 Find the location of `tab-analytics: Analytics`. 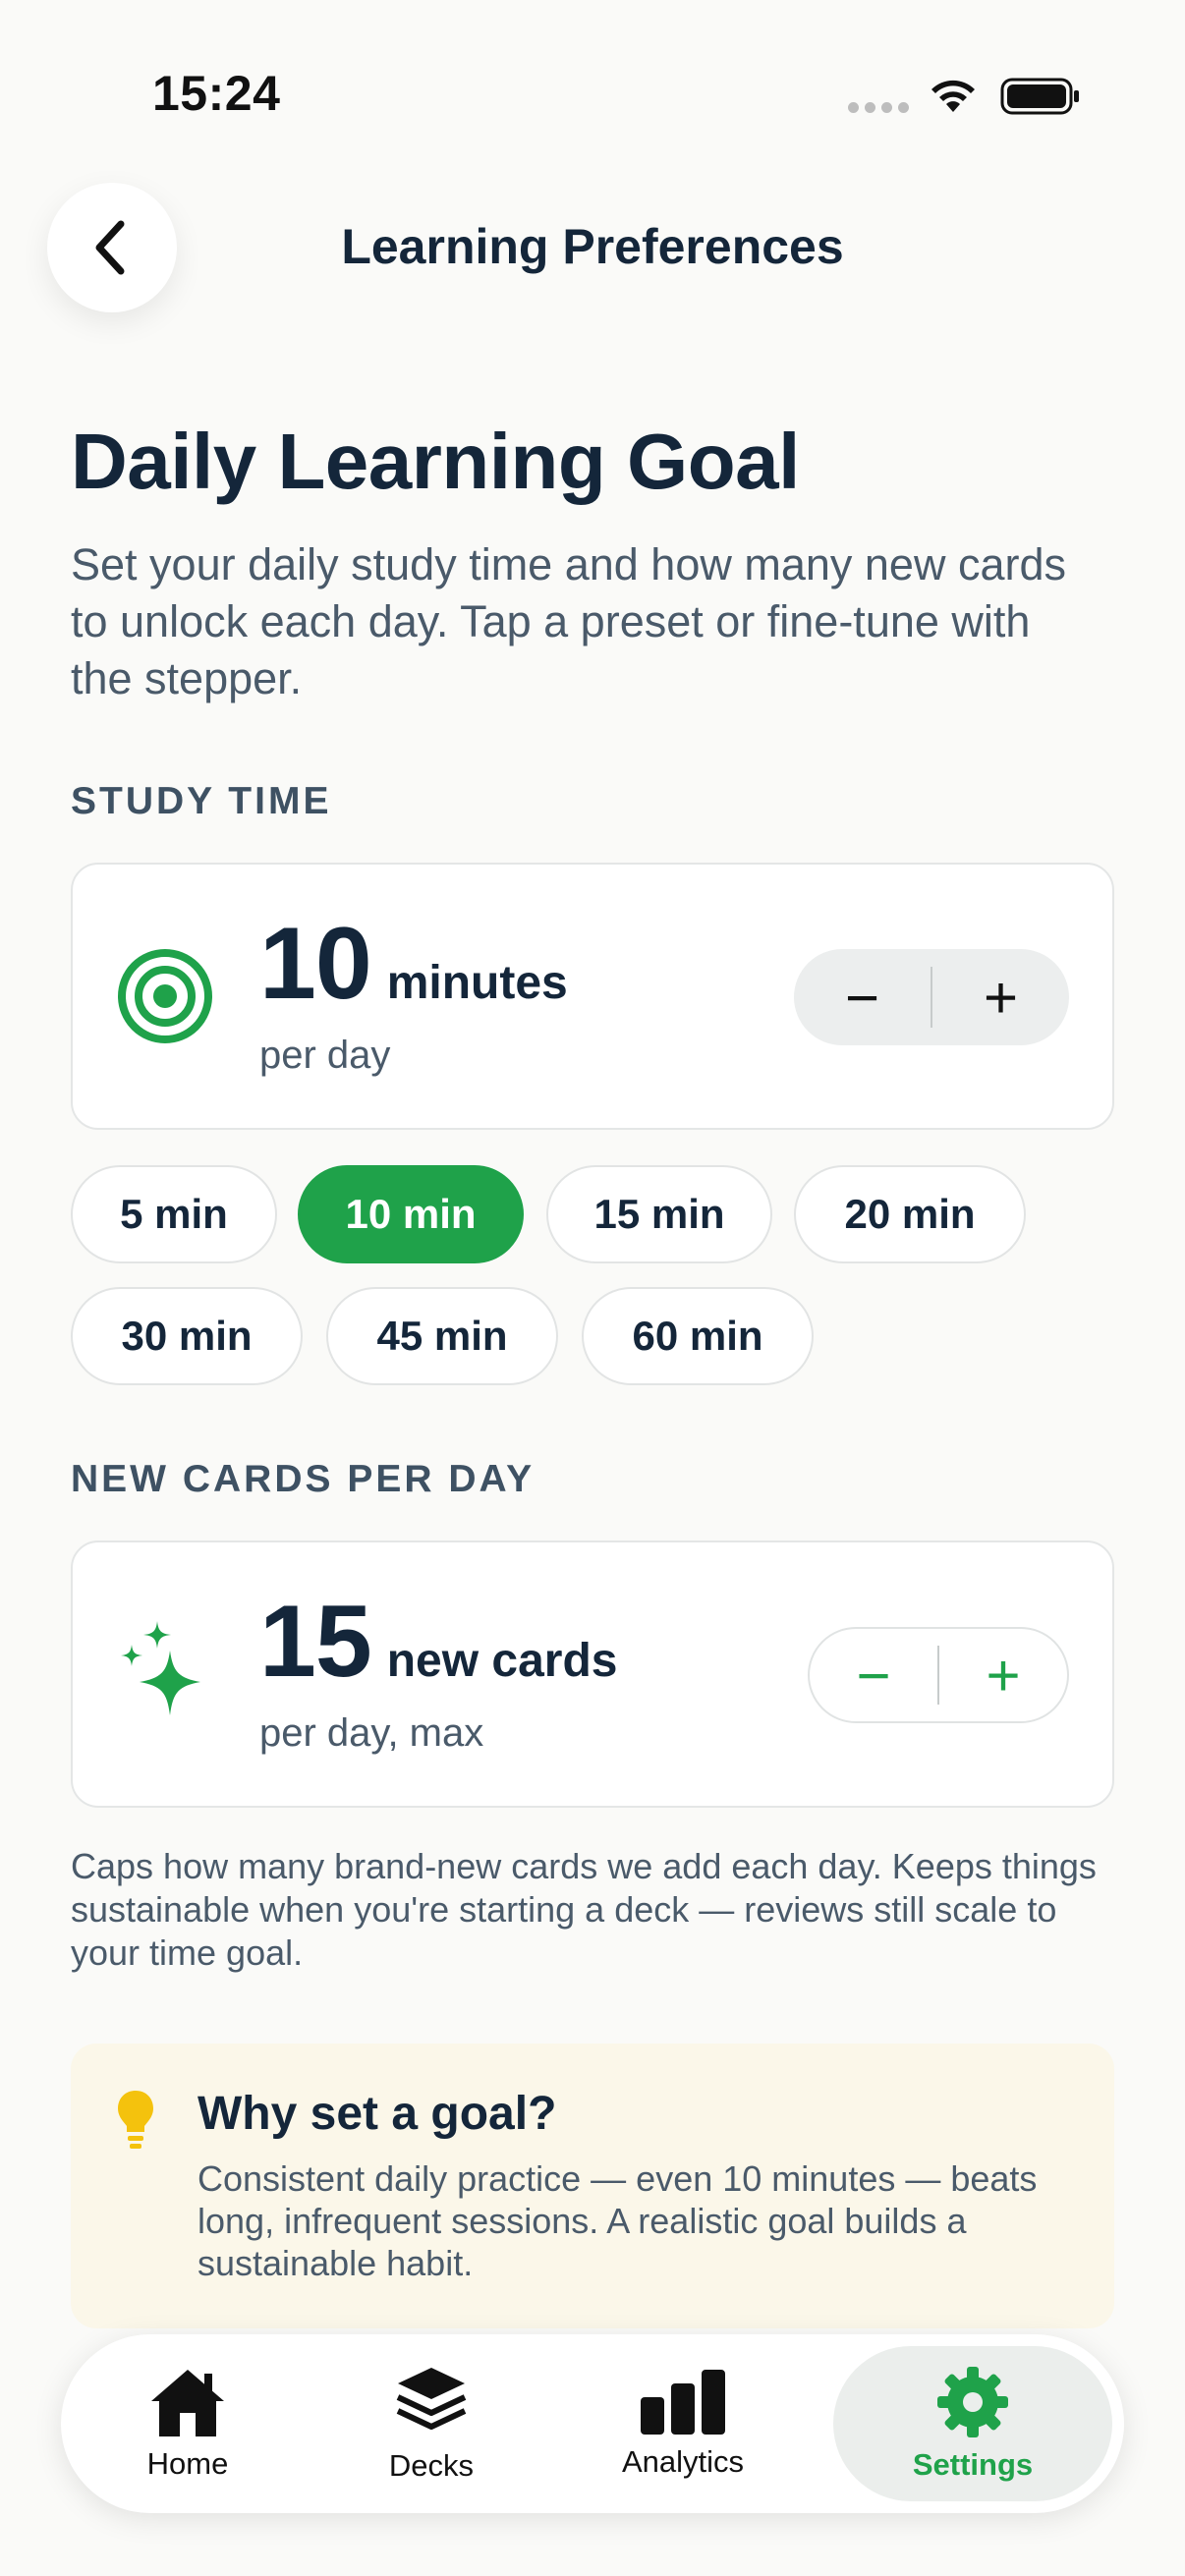

tab-analytics: Analytics is located at coordinates (683, 2423).